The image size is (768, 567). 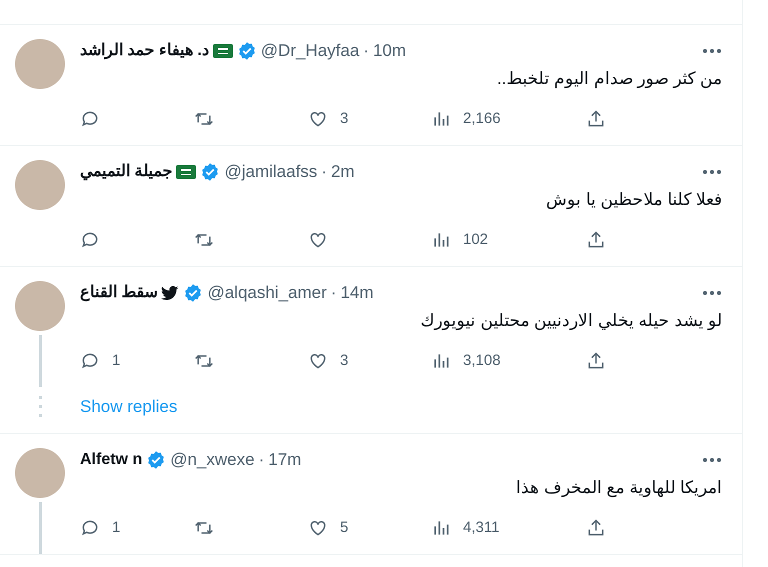 I want to click on post-time: 17m, so click(x=285, y=460).